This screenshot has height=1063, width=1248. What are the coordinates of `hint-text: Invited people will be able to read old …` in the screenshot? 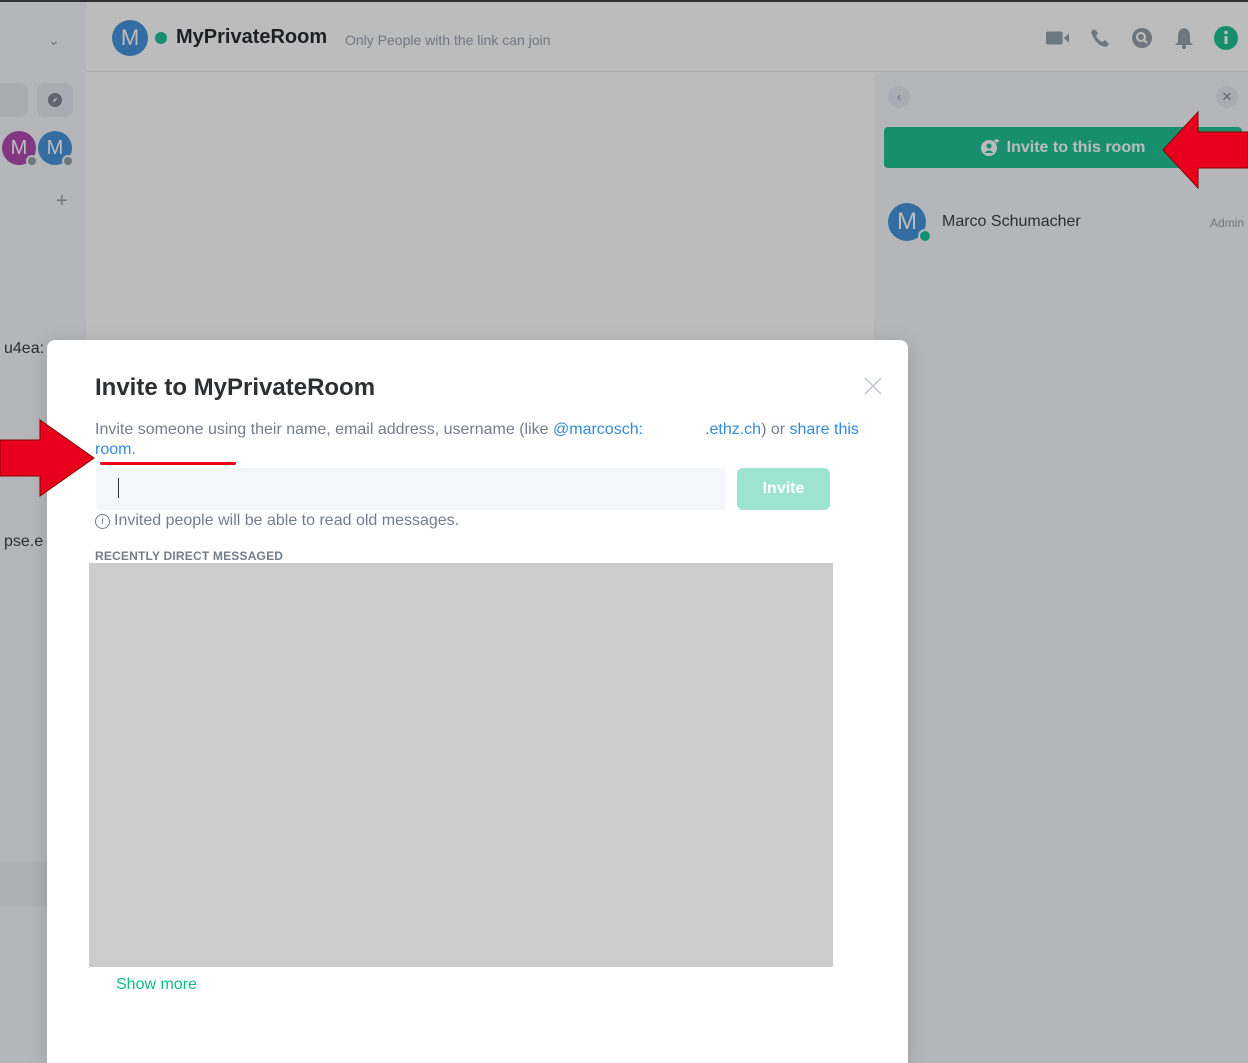 It's located at (287, 520).